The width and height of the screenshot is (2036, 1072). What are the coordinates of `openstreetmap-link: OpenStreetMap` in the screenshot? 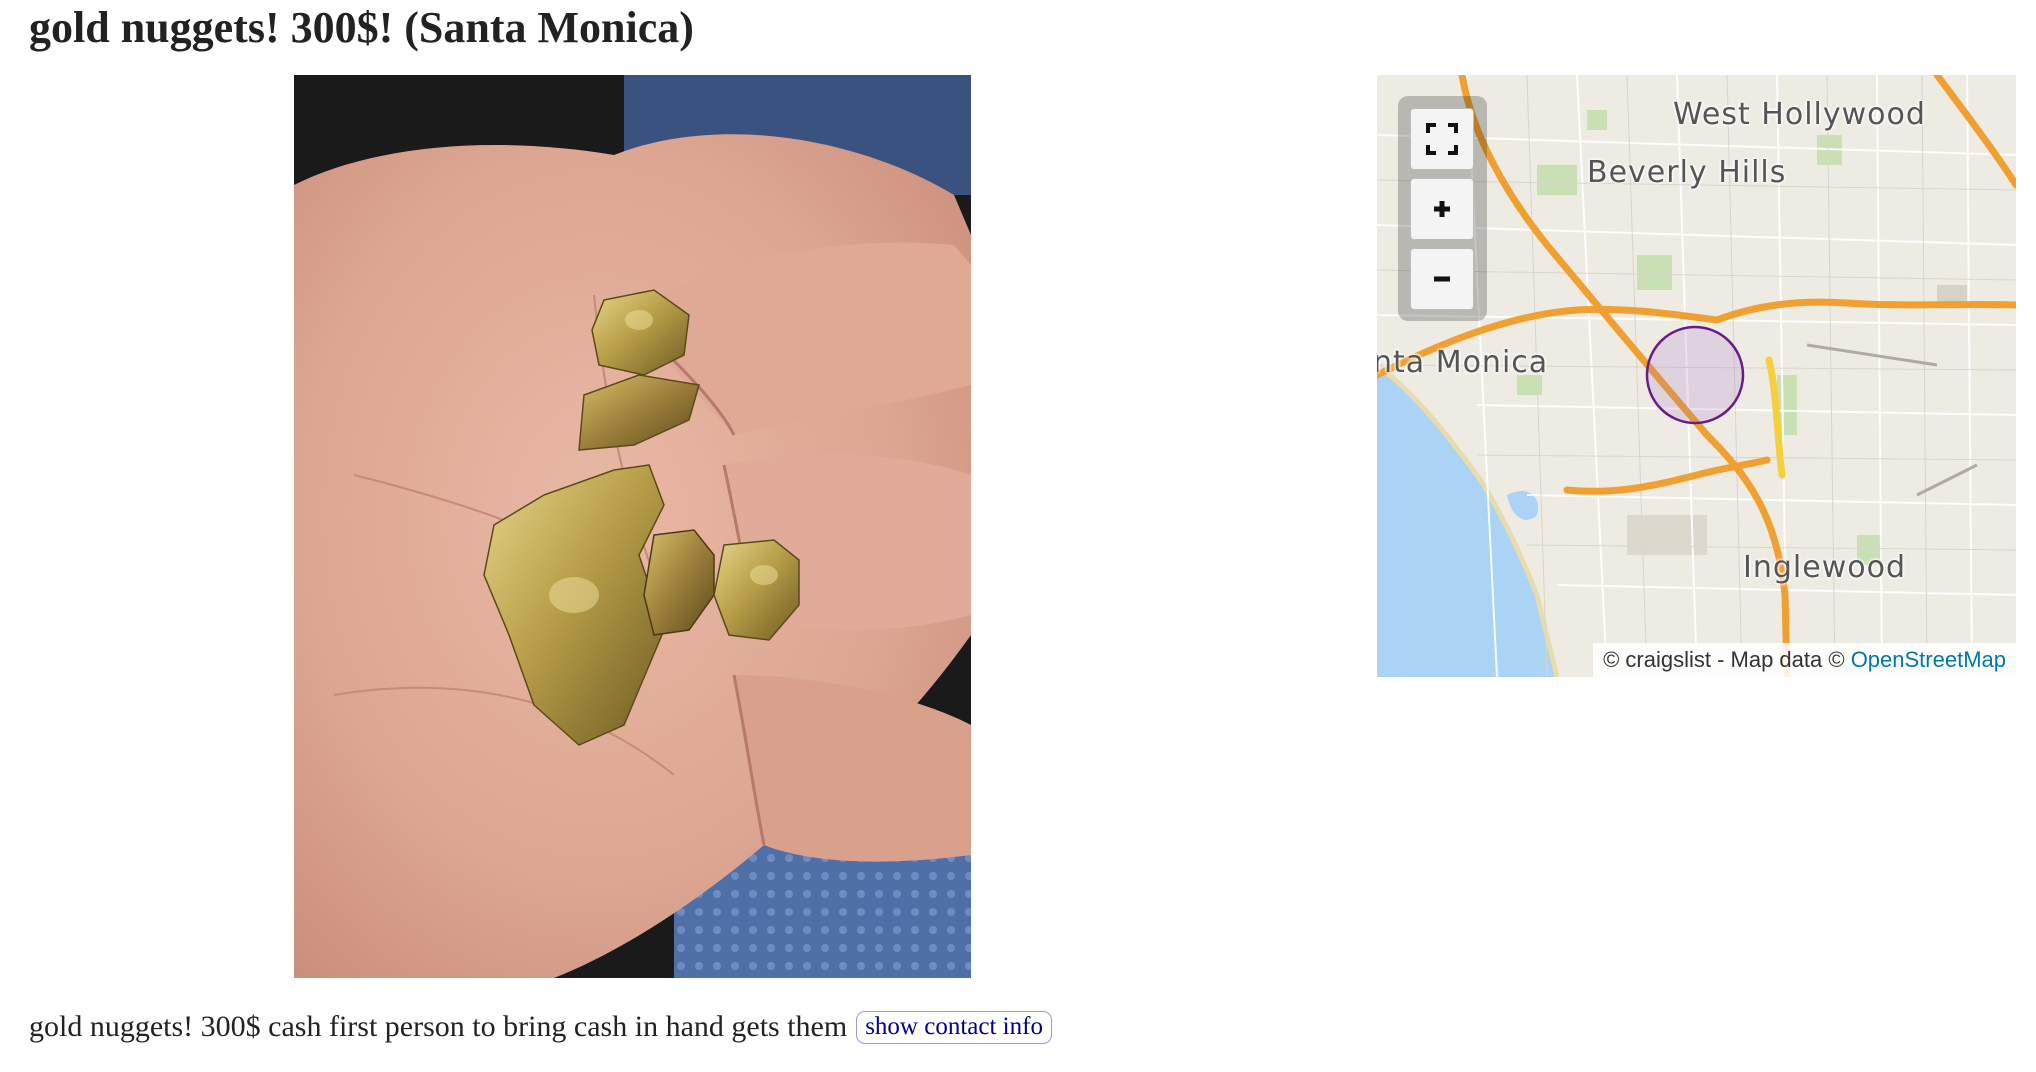 It's located at (1928, 659).